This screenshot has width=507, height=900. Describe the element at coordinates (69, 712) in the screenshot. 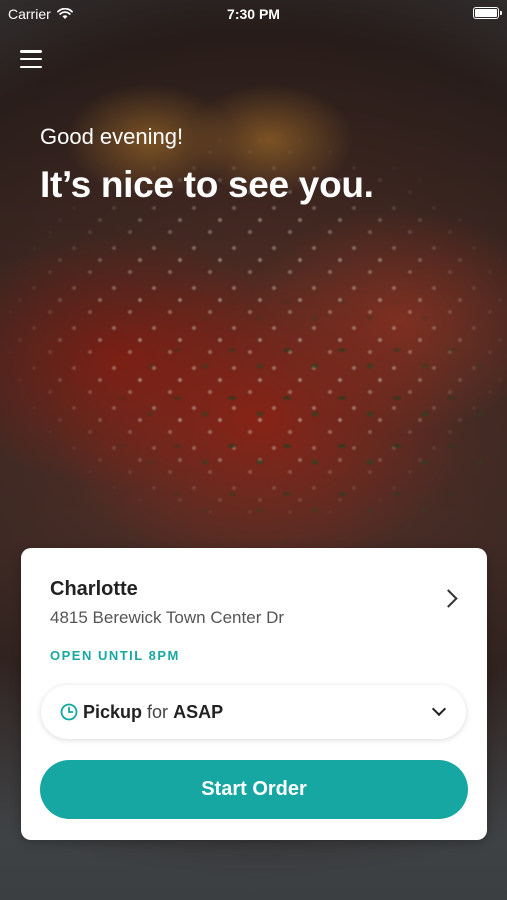

I see `clock-icon` at that location.